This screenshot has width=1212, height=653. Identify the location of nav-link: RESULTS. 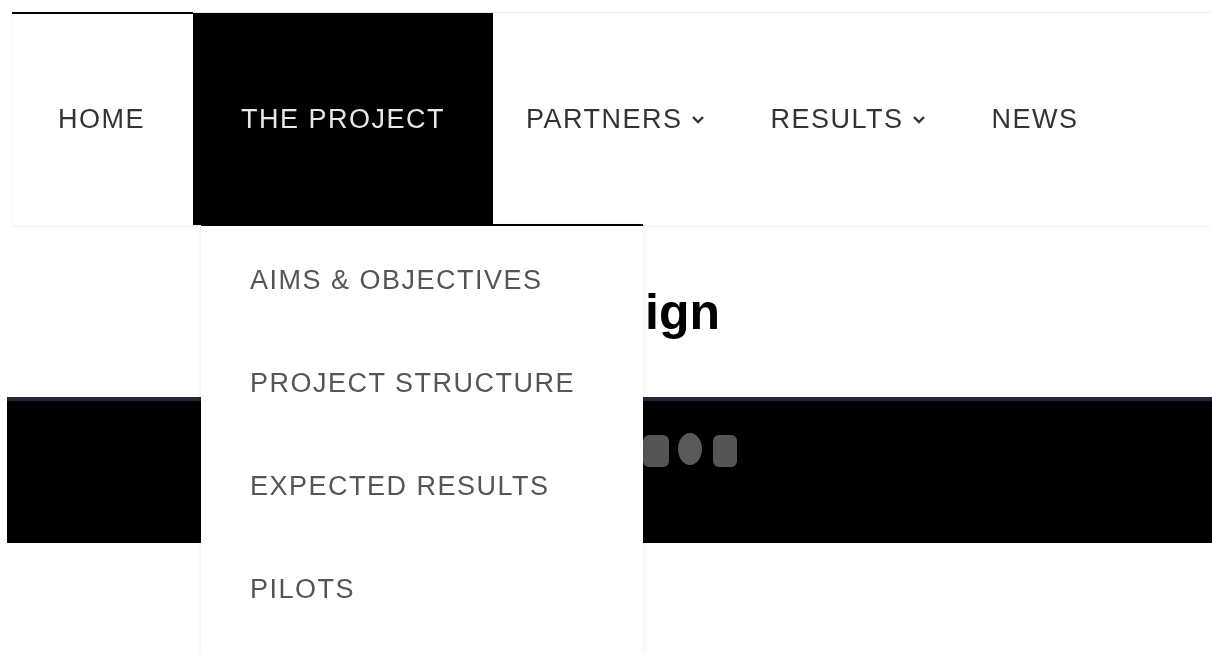
(848, 119).